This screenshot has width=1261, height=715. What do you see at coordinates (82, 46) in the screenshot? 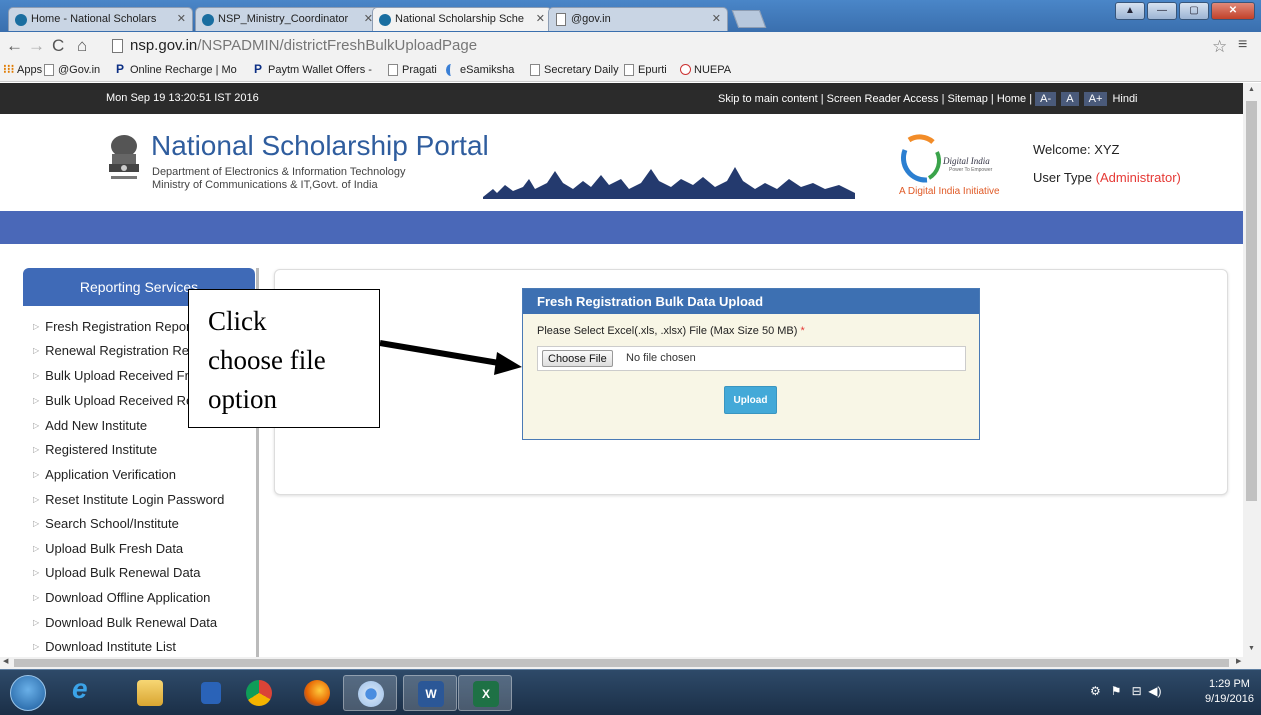
I see `home-icon: ⌂` at bounding box center [82, 46].